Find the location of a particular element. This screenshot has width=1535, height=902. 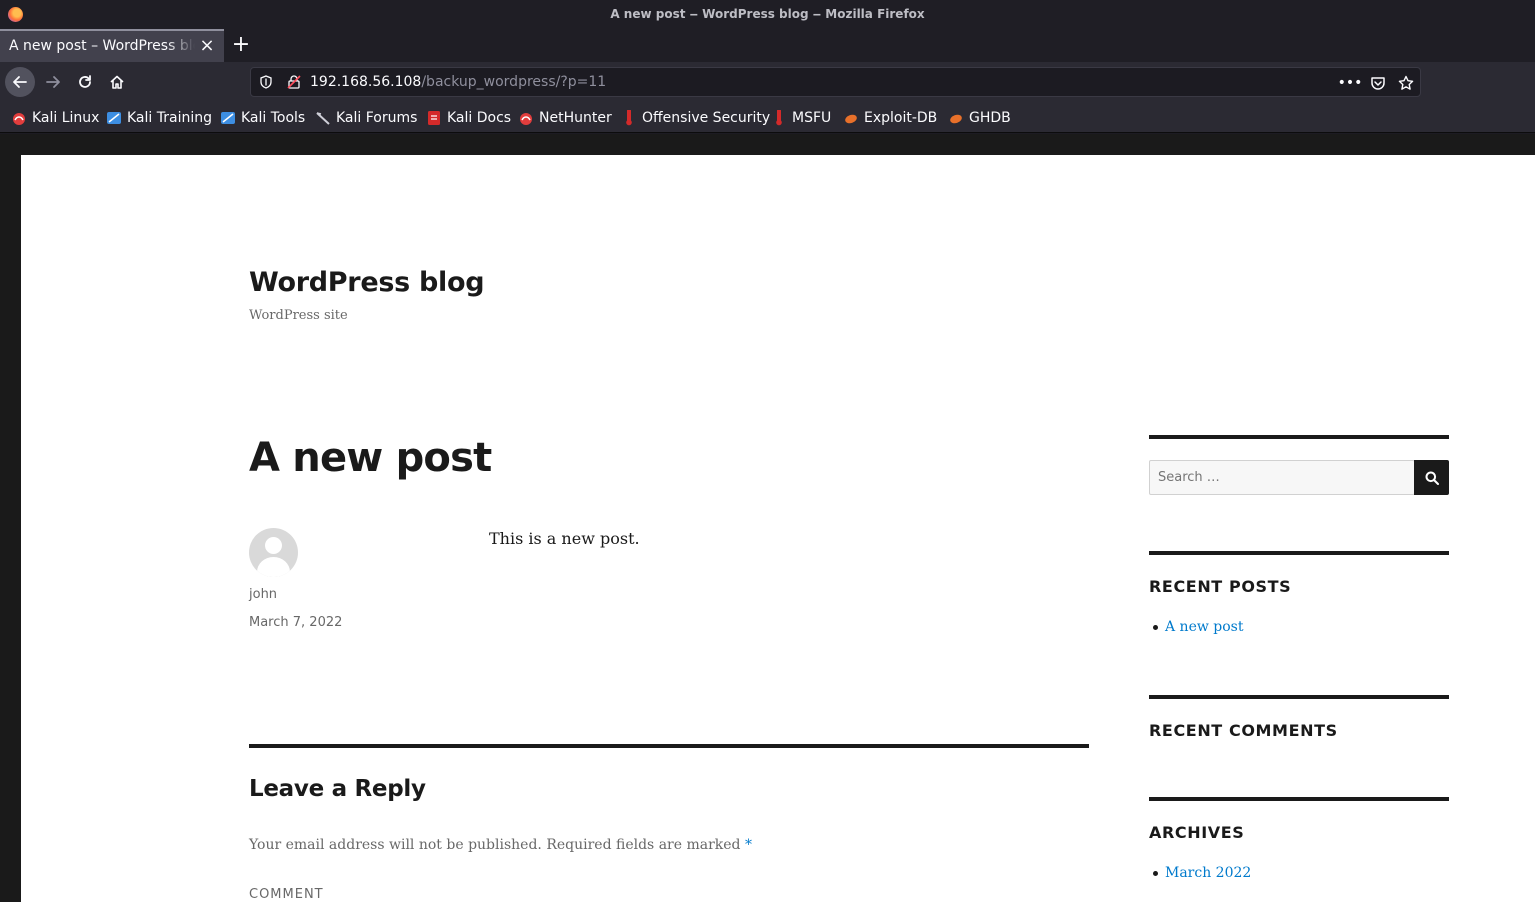

bookmark-label: Kali Linux is located at coordinates (66, 118).